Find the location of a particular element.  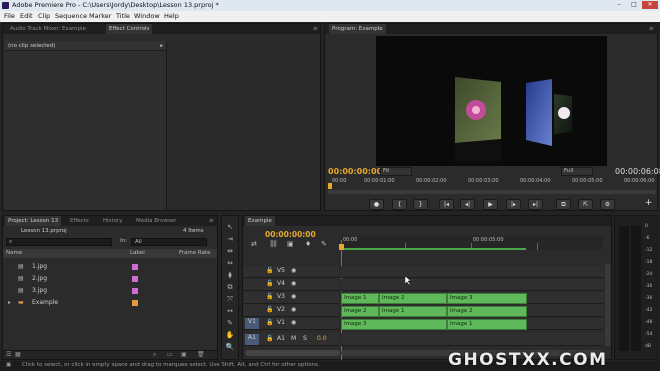

track-lane-v4 is located at coordinates (472, 285).